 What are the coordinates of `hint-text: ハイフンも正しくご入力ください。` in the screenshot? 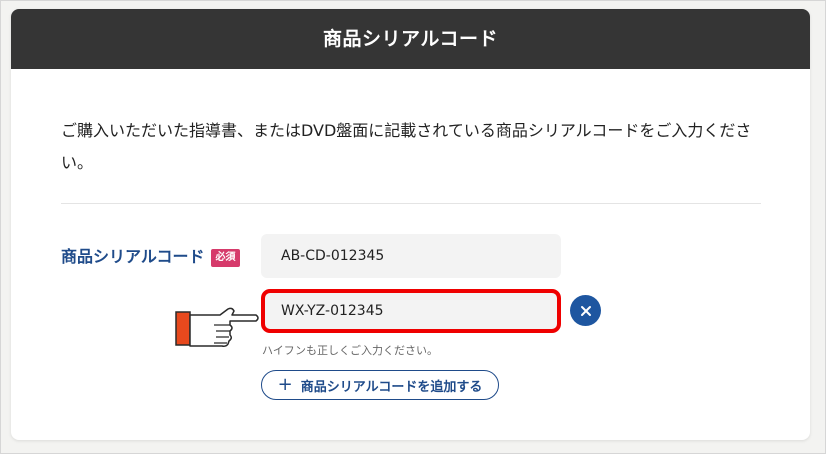 It's located at (350, 350).